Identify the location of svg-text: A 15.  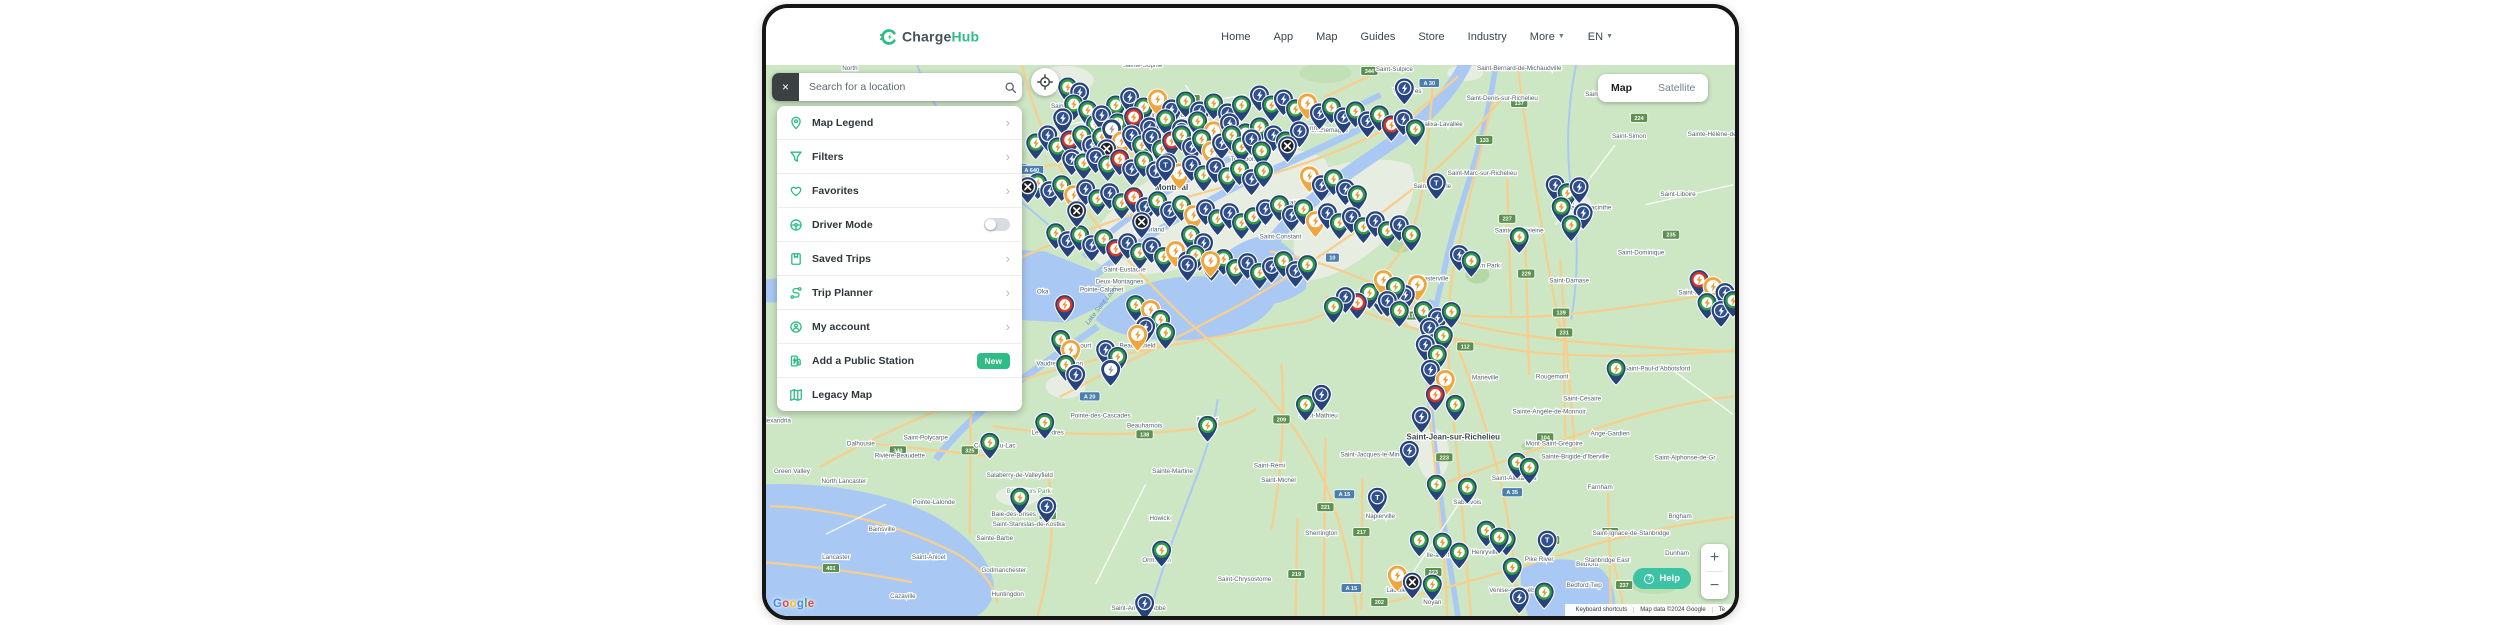
(1352, 589).